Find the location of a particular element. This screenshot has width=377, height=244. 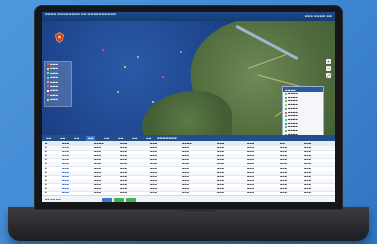

top-actions: ▬▬▬ ▬▬▬▬ ▬▬ is located at coordinates (318, 16).